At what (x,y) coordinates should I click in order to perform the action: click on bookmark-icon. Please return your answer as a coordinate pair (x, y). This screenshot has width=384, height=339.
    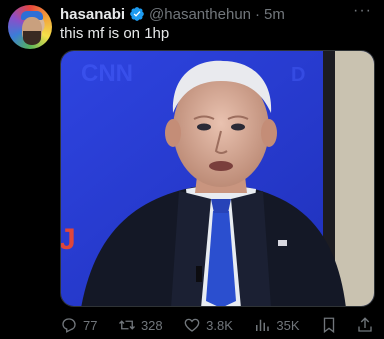
    Looking at the image, I should click on (329, 325).